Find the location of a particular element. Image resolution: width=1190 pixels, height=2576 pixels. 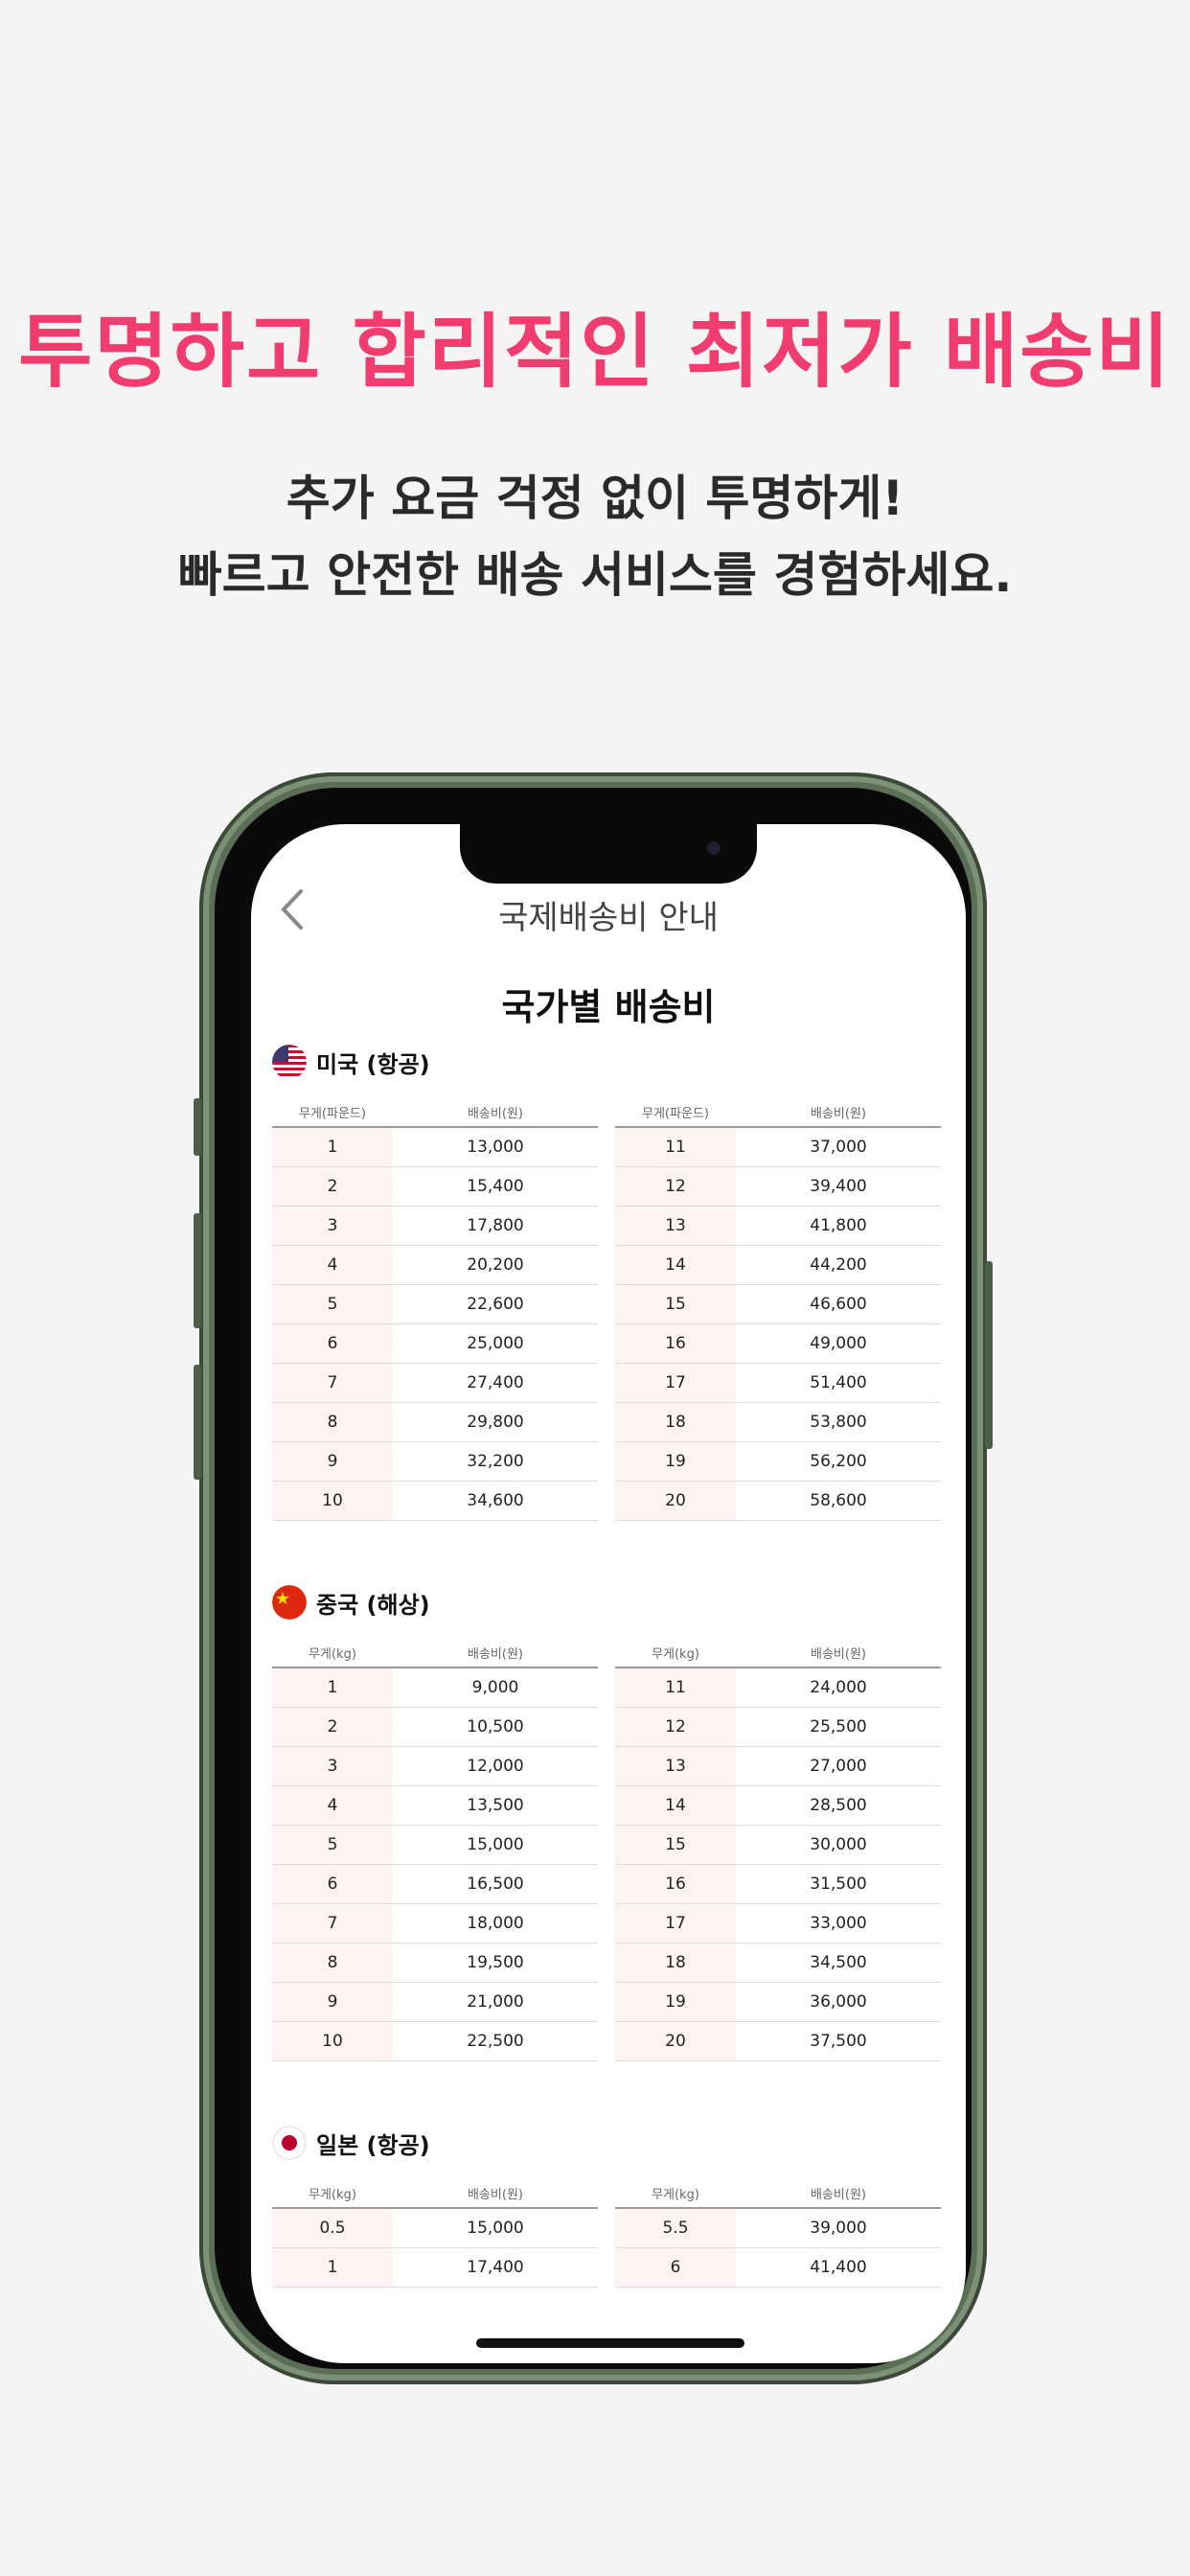

price-cell: 25,000 is located at coordinates (496, 1343).